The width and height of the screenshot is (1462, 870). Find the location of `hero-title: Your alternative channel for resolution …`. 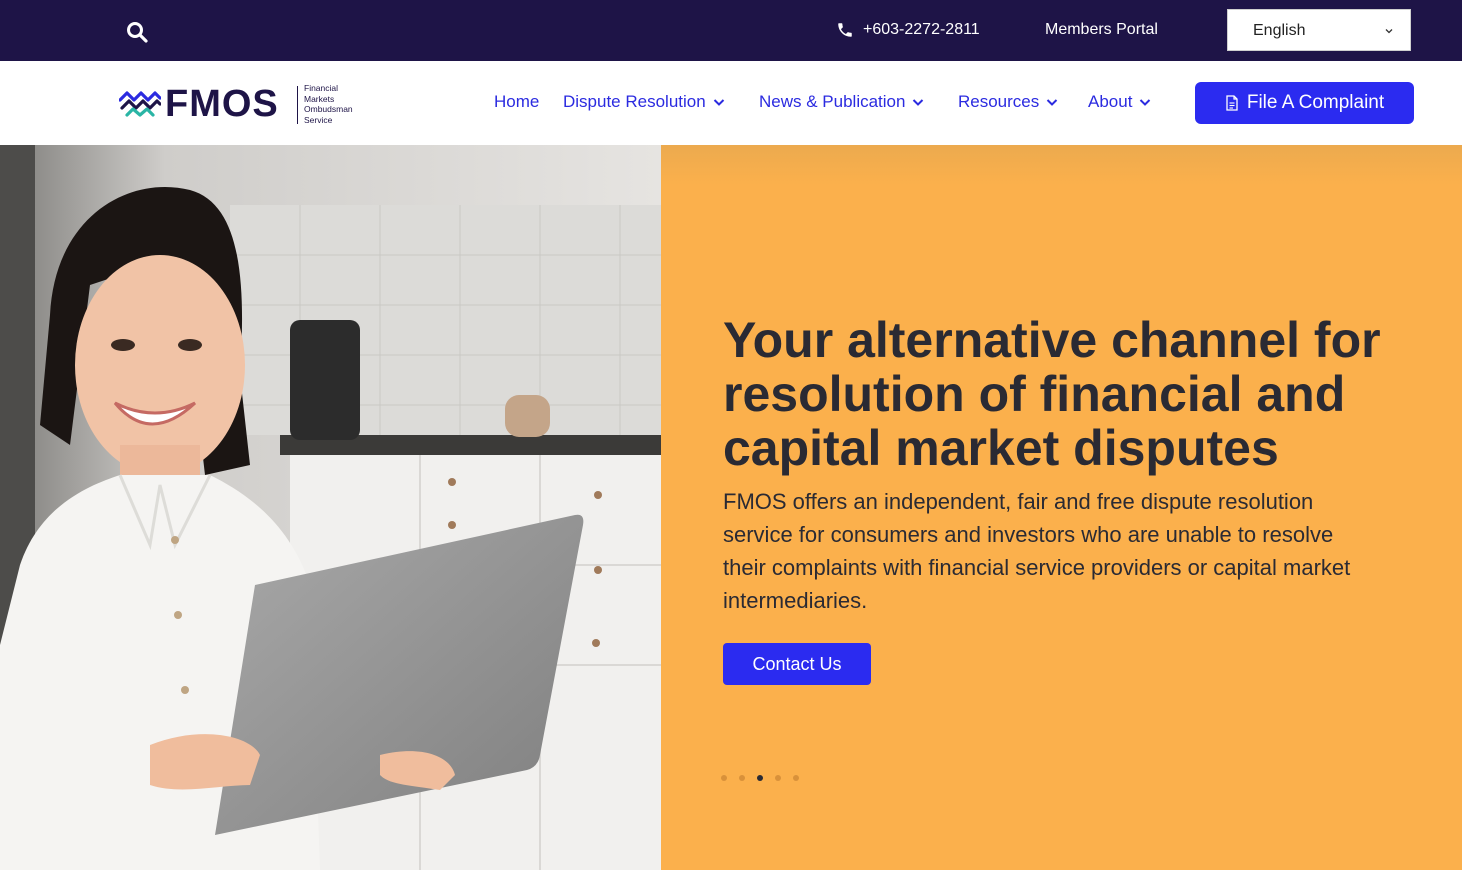

hero-title: Your alternative channel for resolution … is located at coordinates (1052, 394).